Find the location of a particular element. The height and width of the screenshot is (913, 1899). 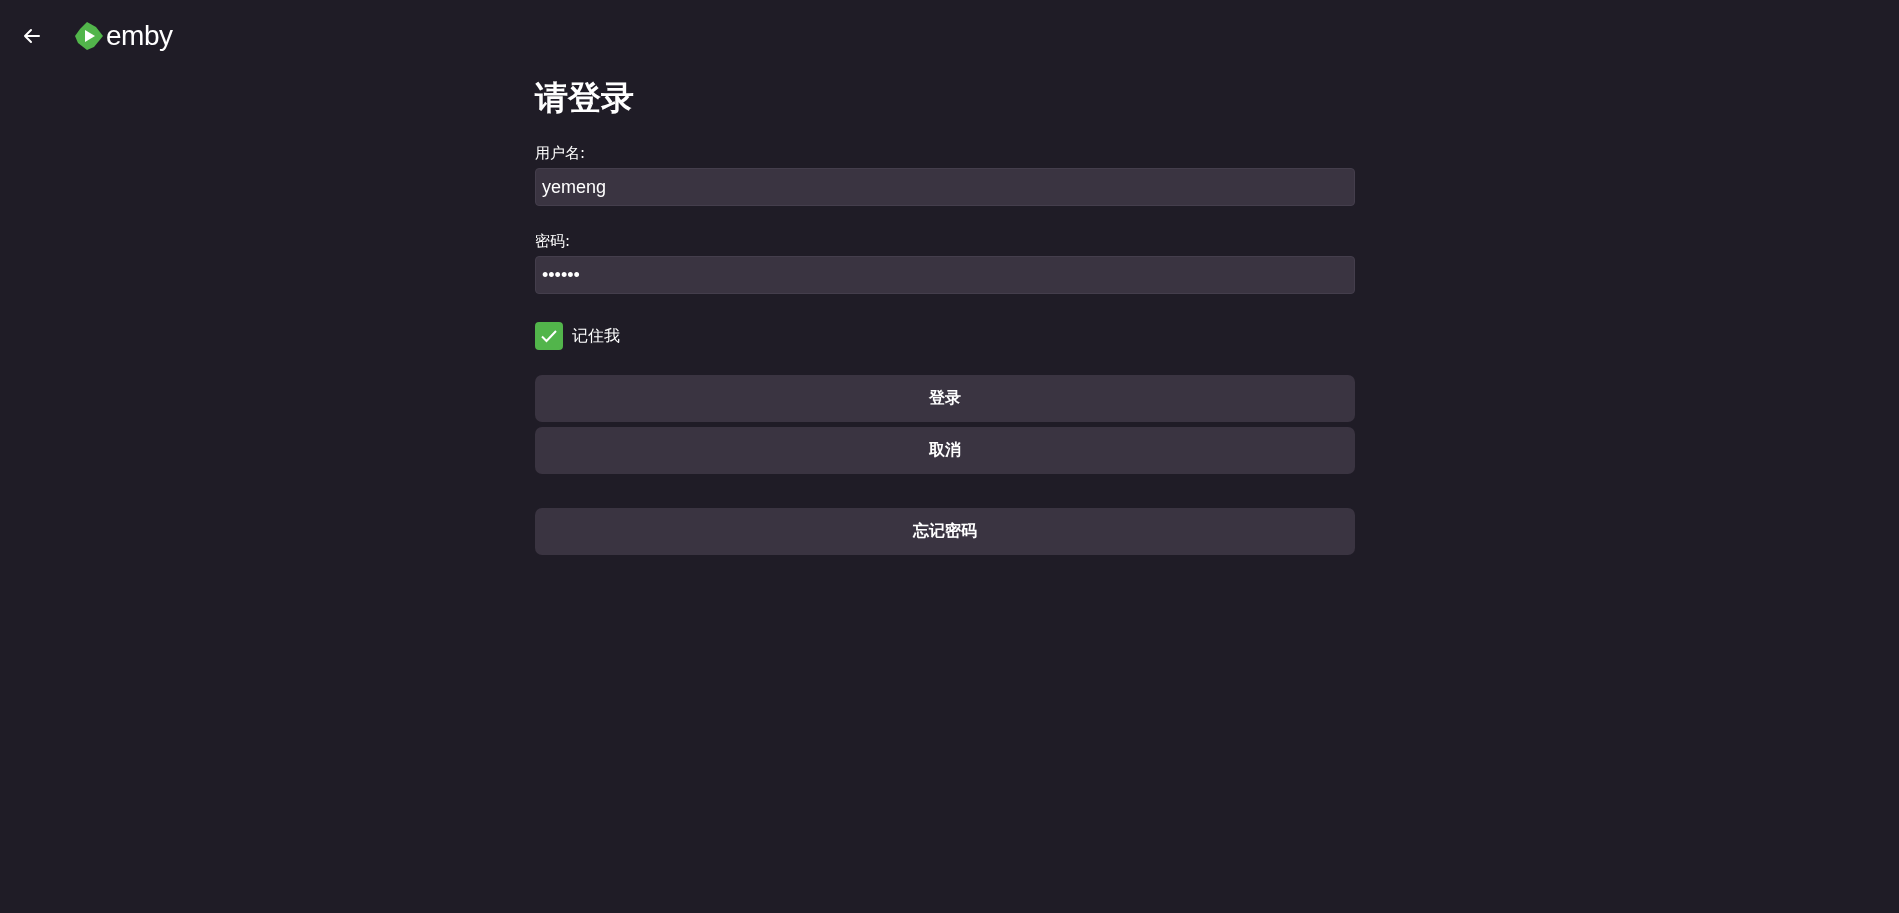

checkbox is located at coordinates (549, 336).